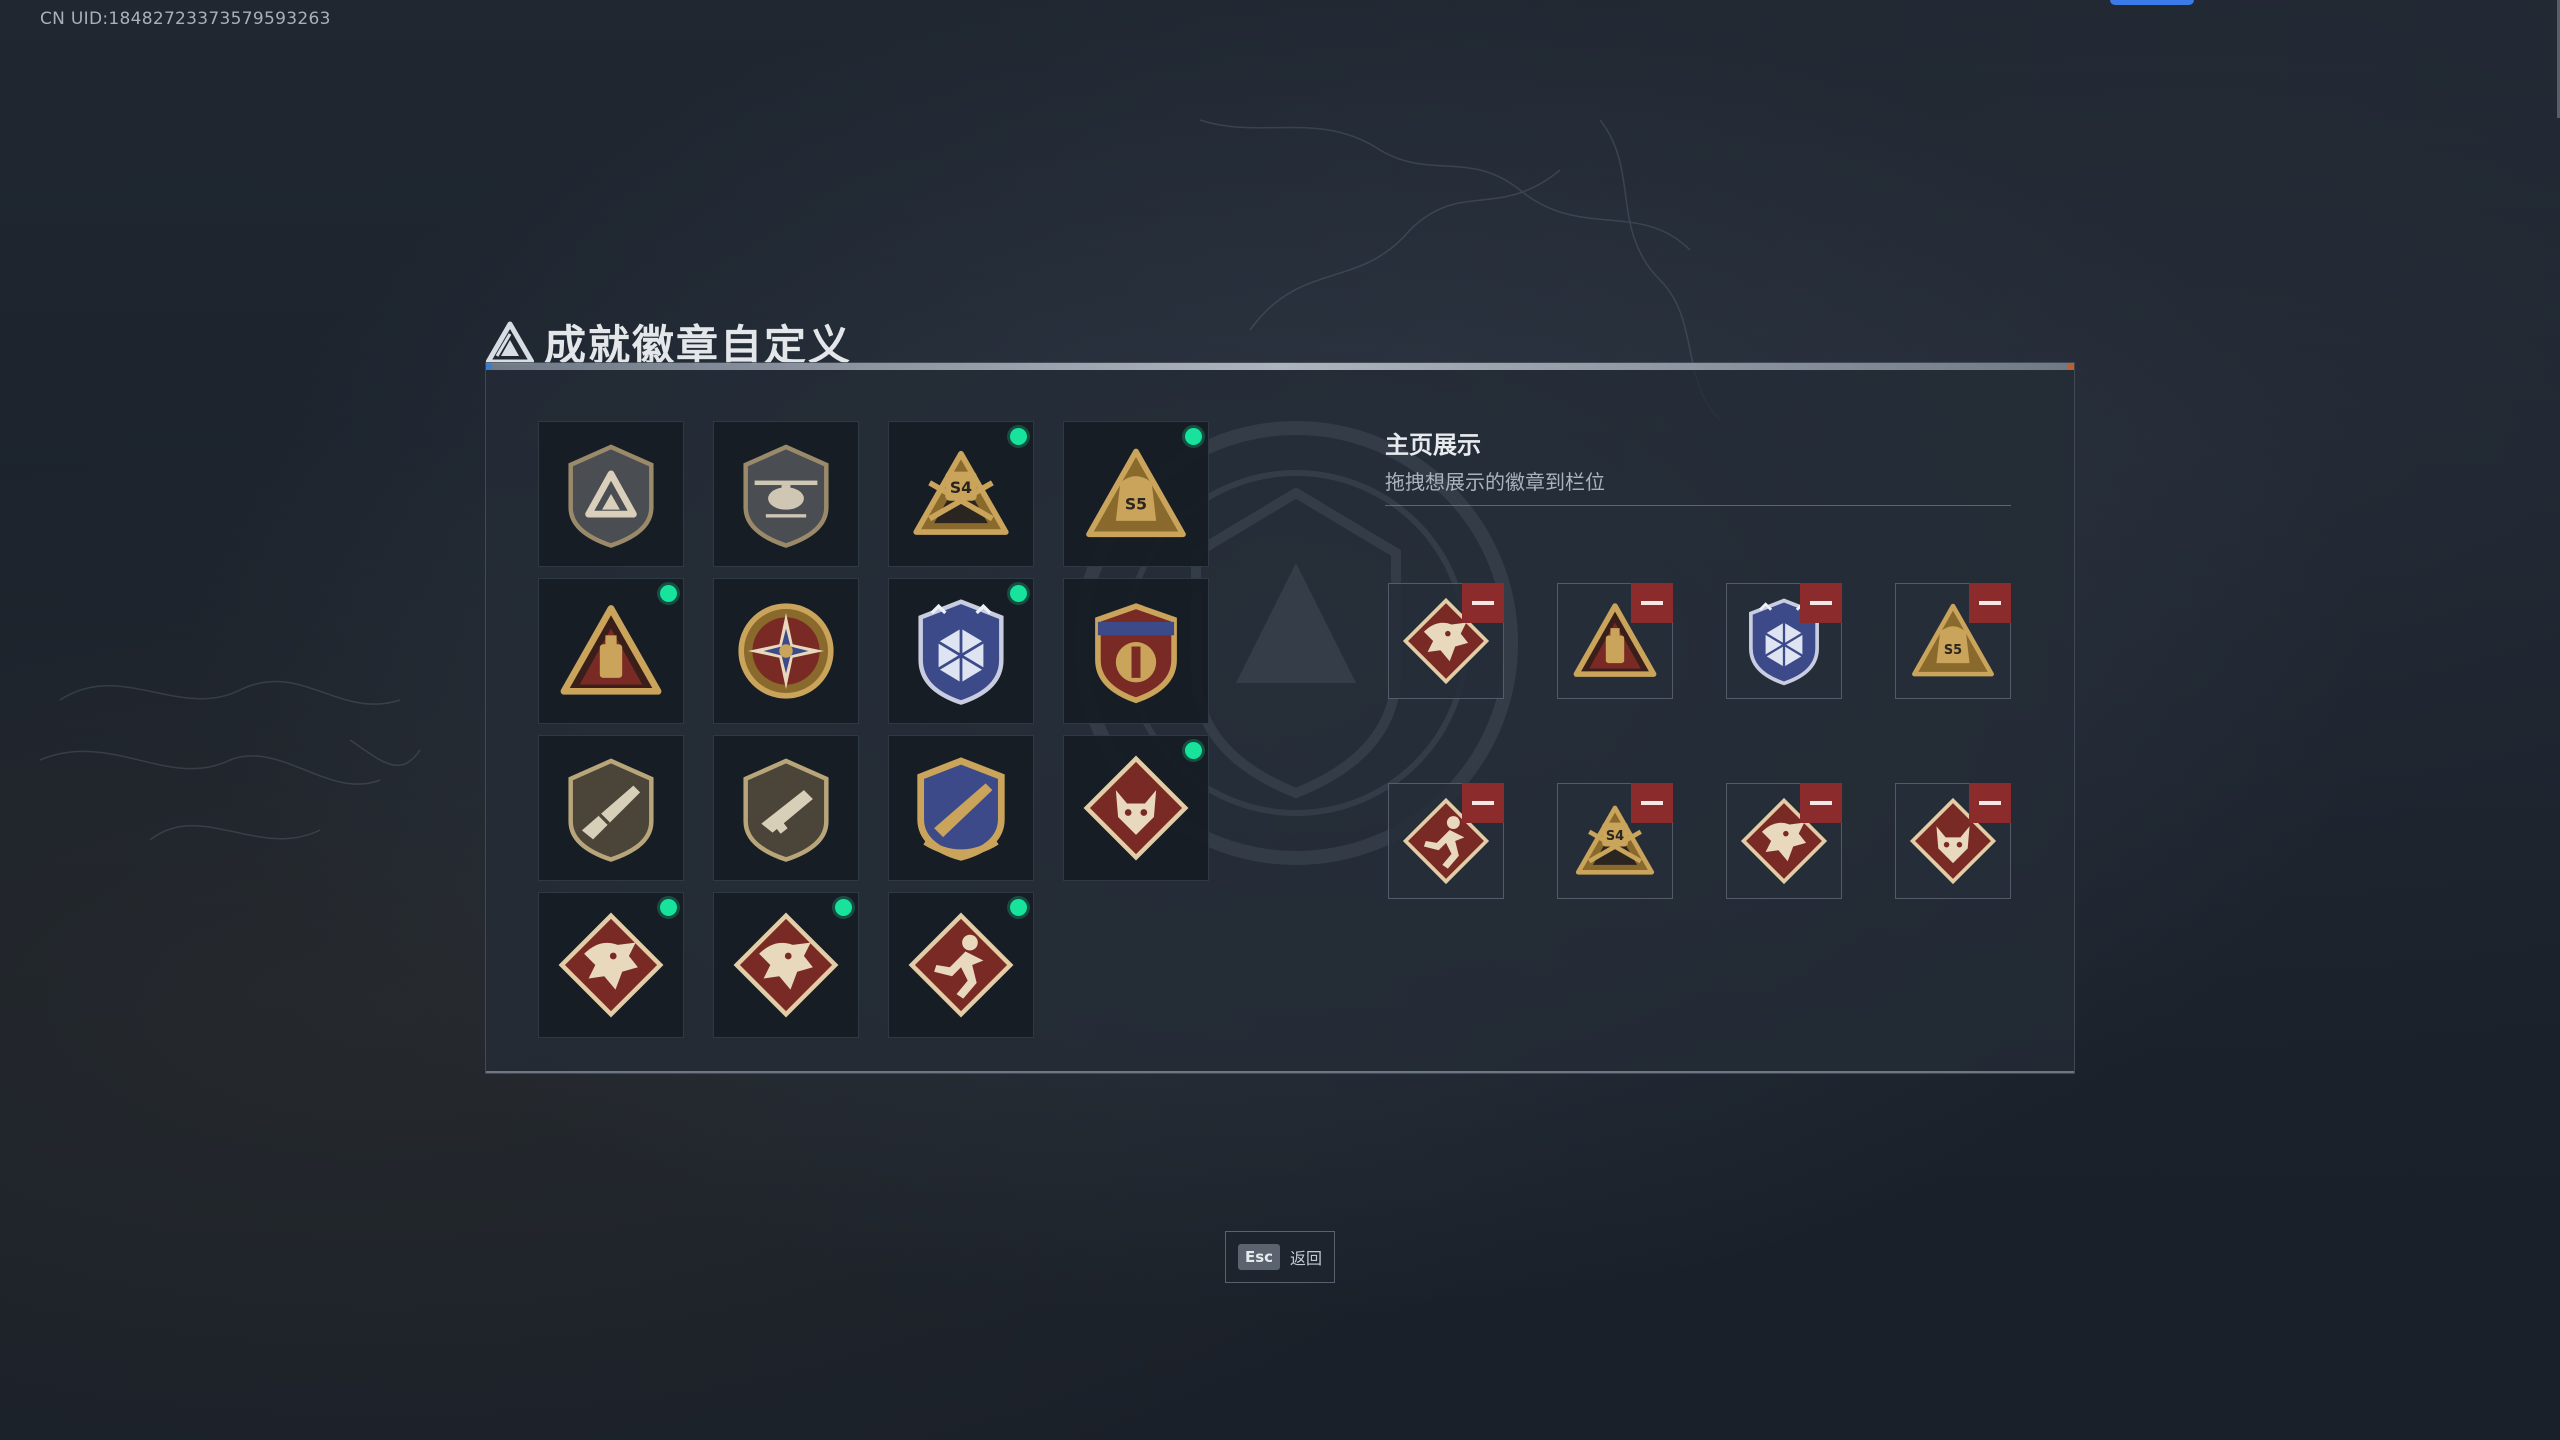  What do you see at coordinates (1953, 641) in the screenshot?
I see `showcase-slot-4: S5` at bounding box center [1953, 641].